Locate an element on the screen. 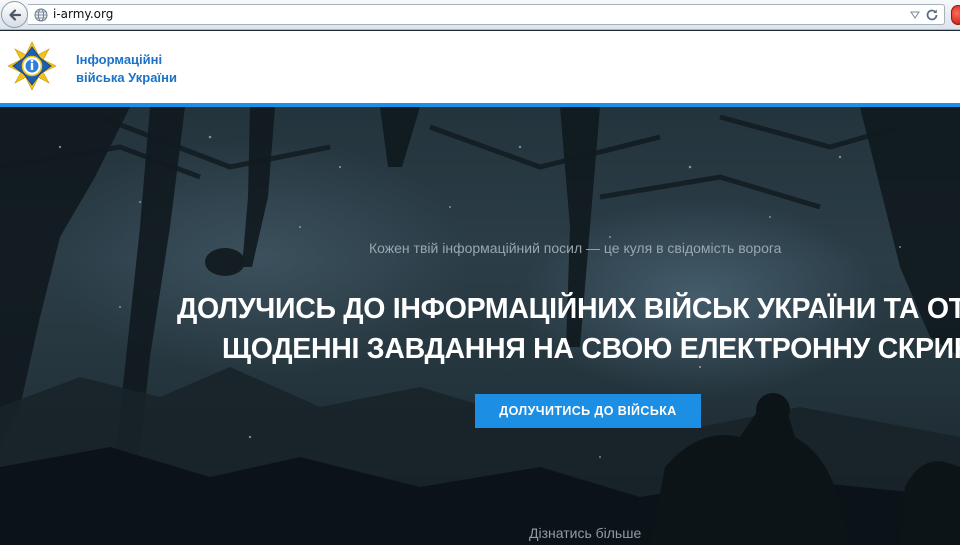 The image size is (960, 545). site-logo-text: Інформаційні війська України is located at coordinates (126, 69).